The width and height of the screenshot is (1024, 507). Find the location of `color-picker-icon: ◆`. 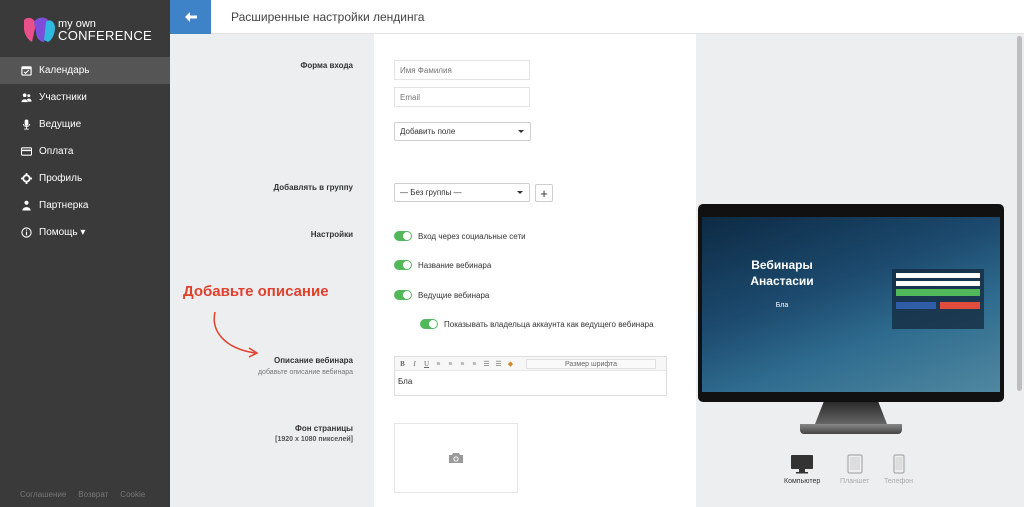

color-picker-icon: ◆ is located at coordinates (510, 363).